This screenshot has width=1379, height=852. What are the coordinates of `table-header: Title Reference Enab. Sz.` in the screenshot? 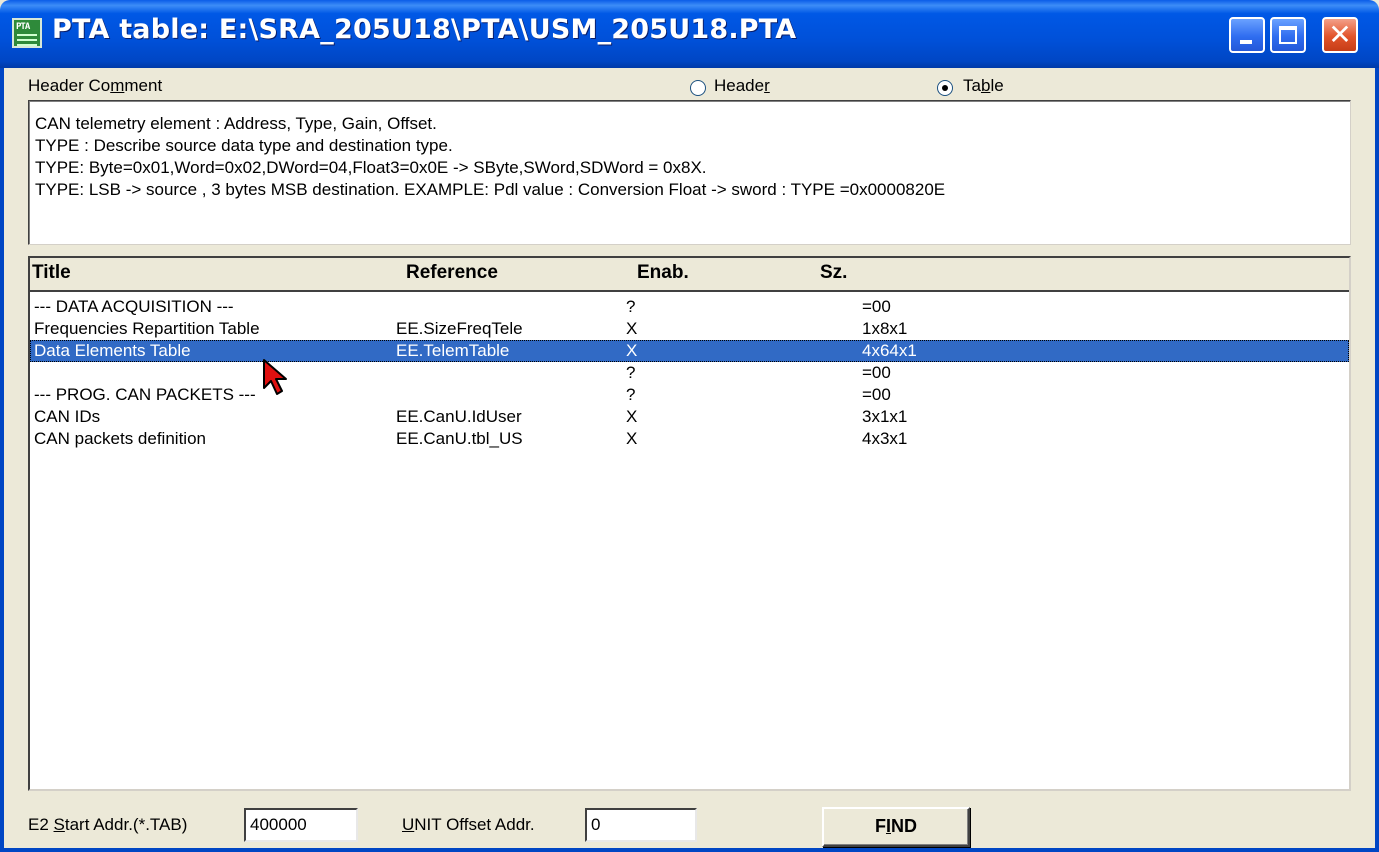 It's located at (689, 275).